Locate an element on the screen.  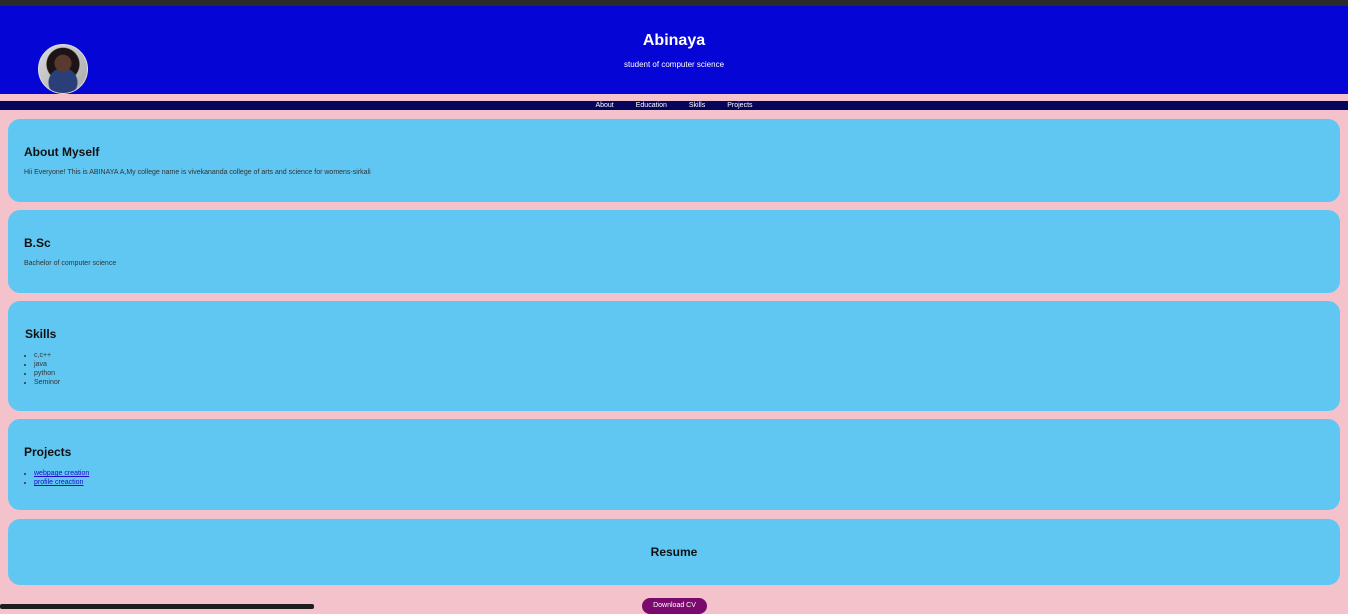
education-text: Bachelor of computer science is located at coordinates (70, 263).